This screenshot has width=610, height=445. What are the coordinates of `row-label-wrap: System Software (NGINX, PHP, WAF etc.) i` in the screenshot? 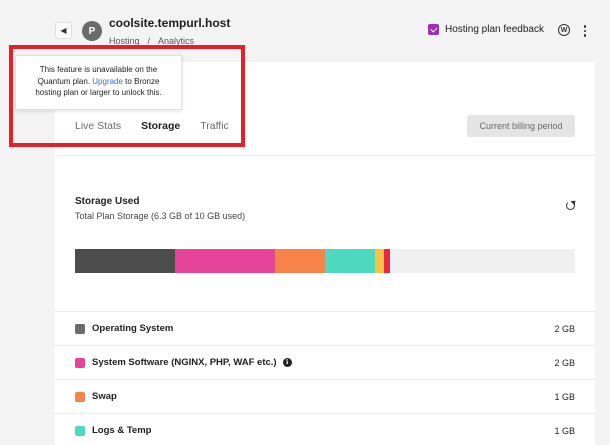 It's located at (192, 362).